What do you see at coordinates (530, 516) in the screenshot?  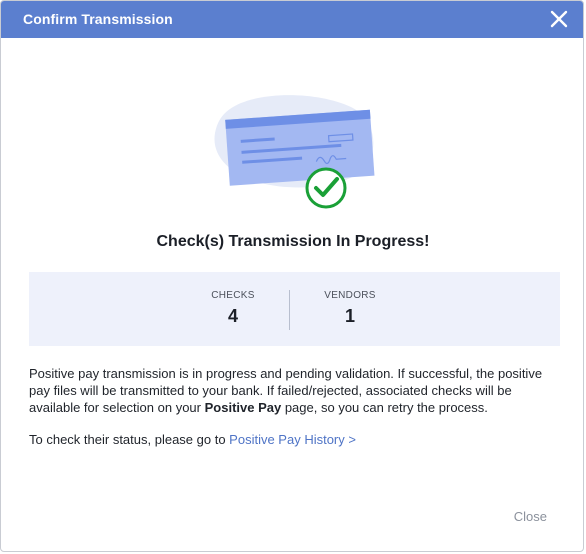 I see `close-button: Close` at bounding box center [530, 516].